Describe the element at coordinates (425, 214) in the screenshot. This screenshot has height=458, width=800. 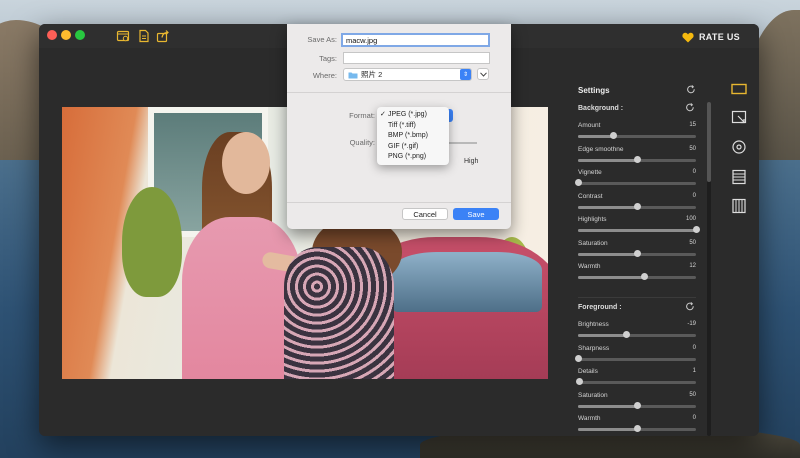
I see `cancel-button: Cancel` at that location.